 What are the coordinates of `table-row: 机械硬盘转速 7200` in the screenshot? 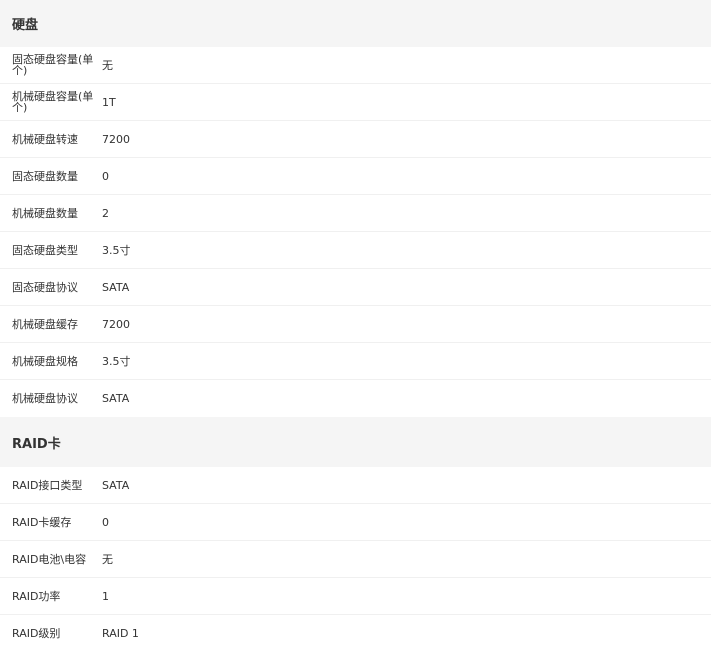 It's located at (355, 139).